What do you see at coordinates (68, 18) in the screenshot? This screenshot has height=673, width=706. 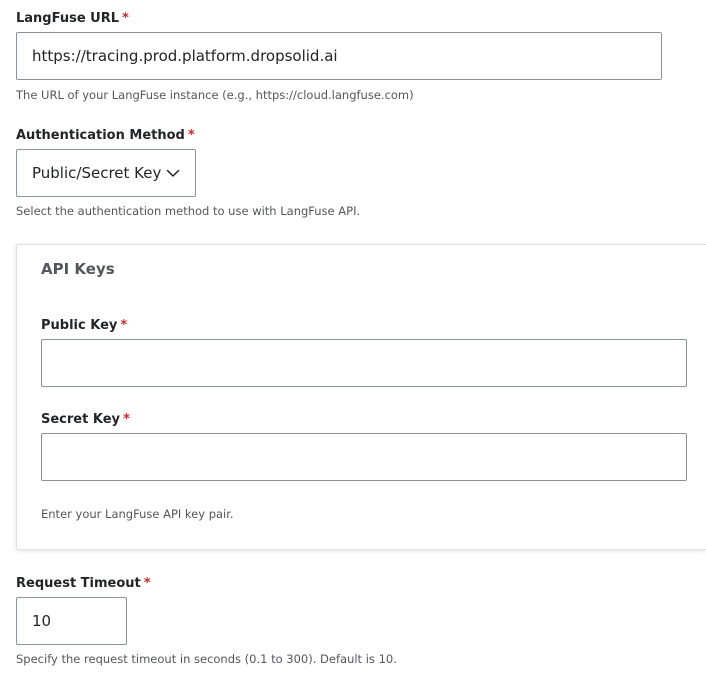 I see `langfuse-url-label-text: LangFuse URL` at bounding box center [68, 18].